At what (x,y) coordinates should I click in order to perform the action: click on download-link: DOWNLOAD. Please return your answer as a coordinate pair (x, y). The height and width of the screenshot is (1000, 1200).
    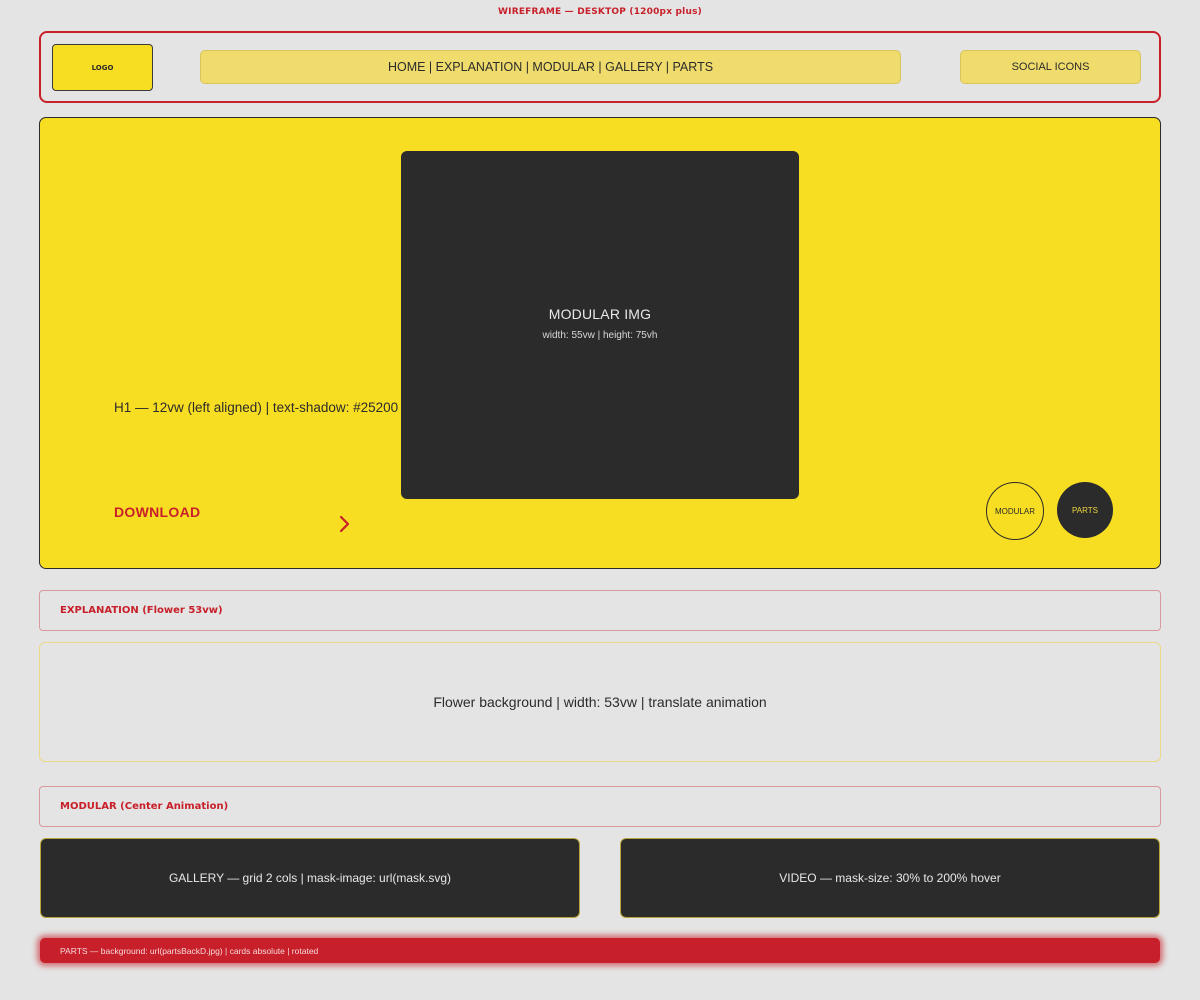
    Looking at the image, I should click on (157, 512).